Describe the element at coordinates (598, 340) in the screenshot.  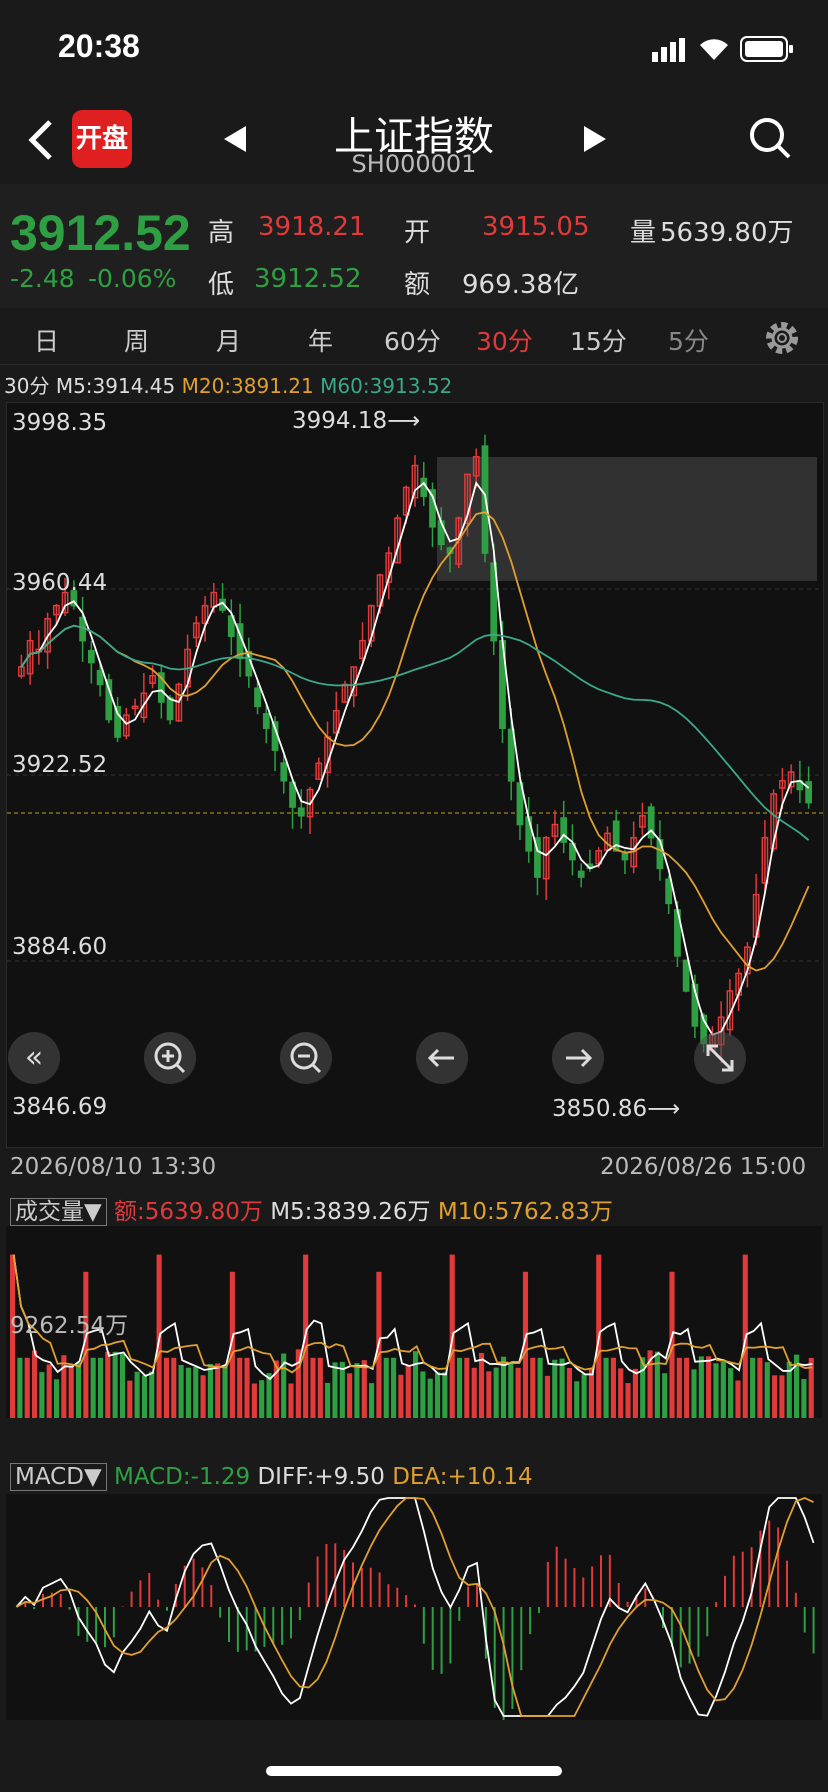
I see `tab-15min: 15分` at that location.